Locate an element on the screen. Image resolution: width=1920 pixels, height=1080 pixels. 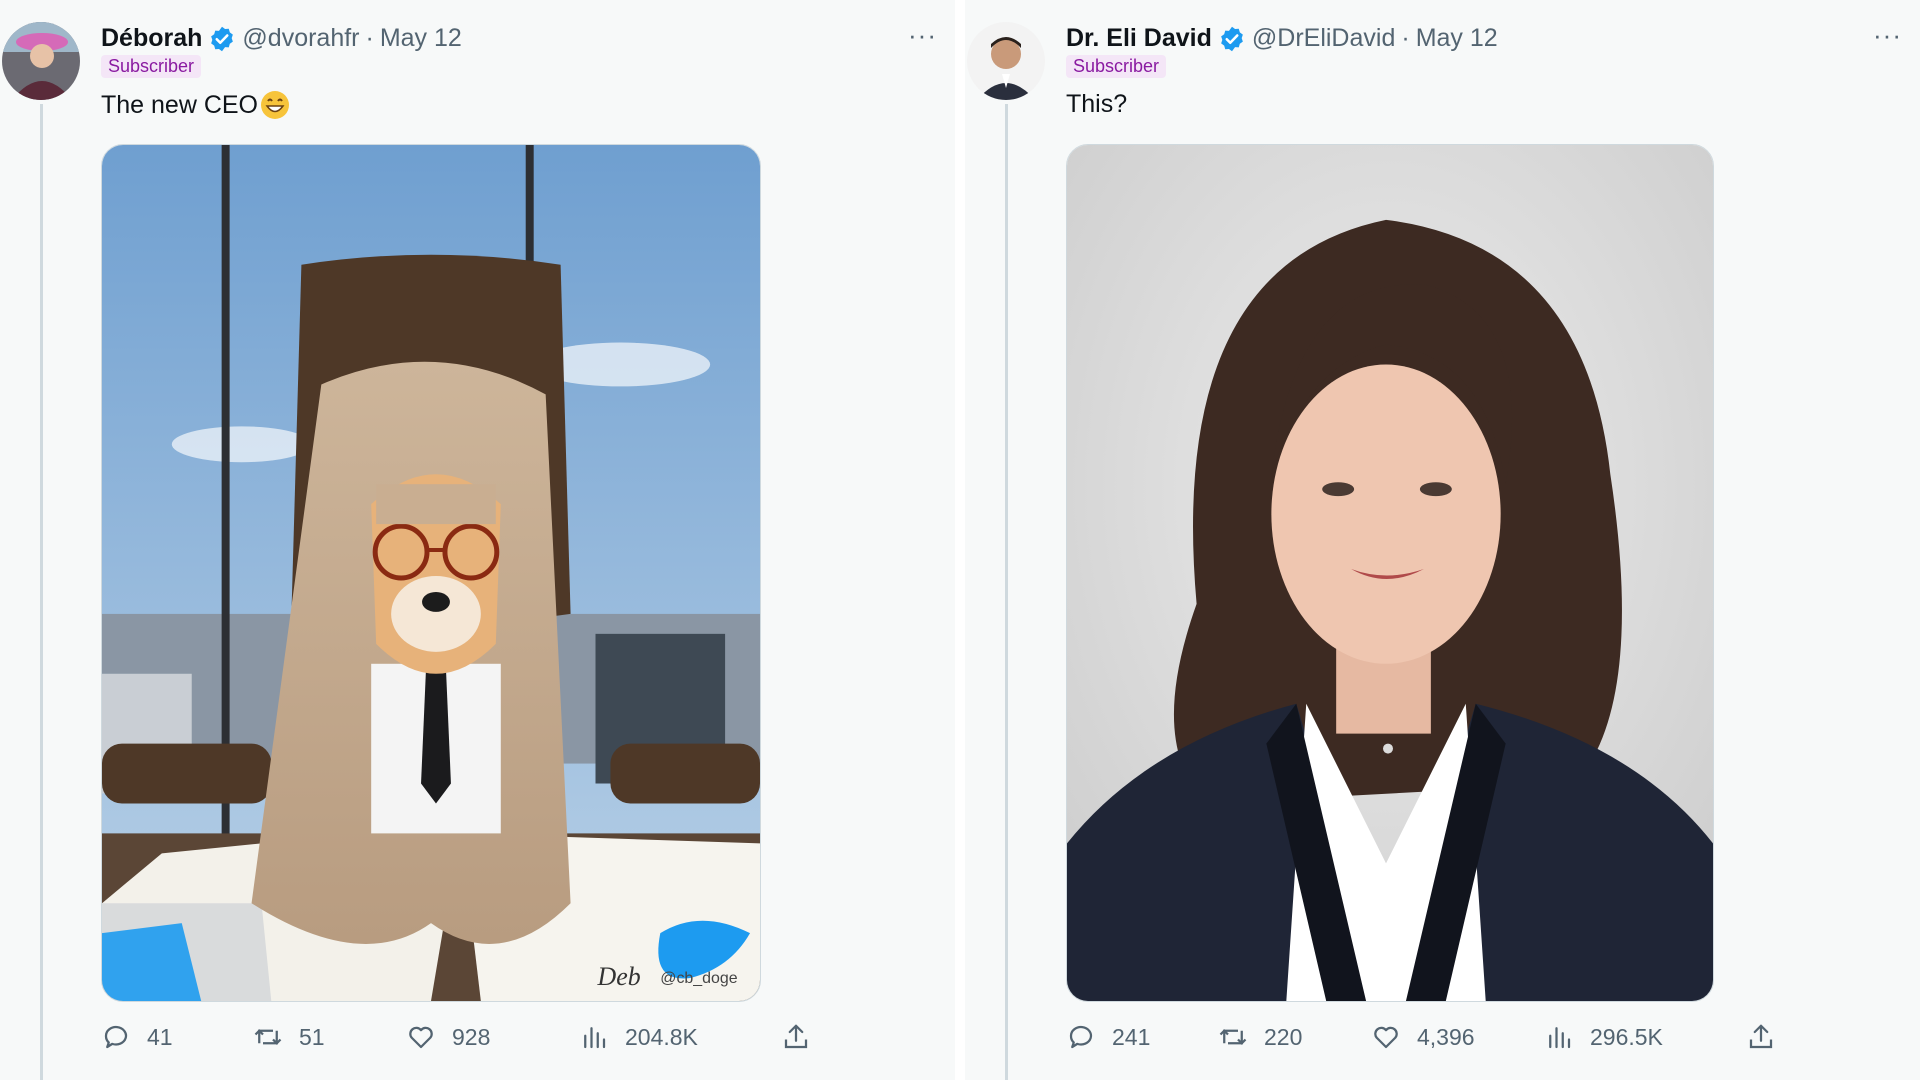
retweet-button: 220 is located at coordinates (1260, 1037).